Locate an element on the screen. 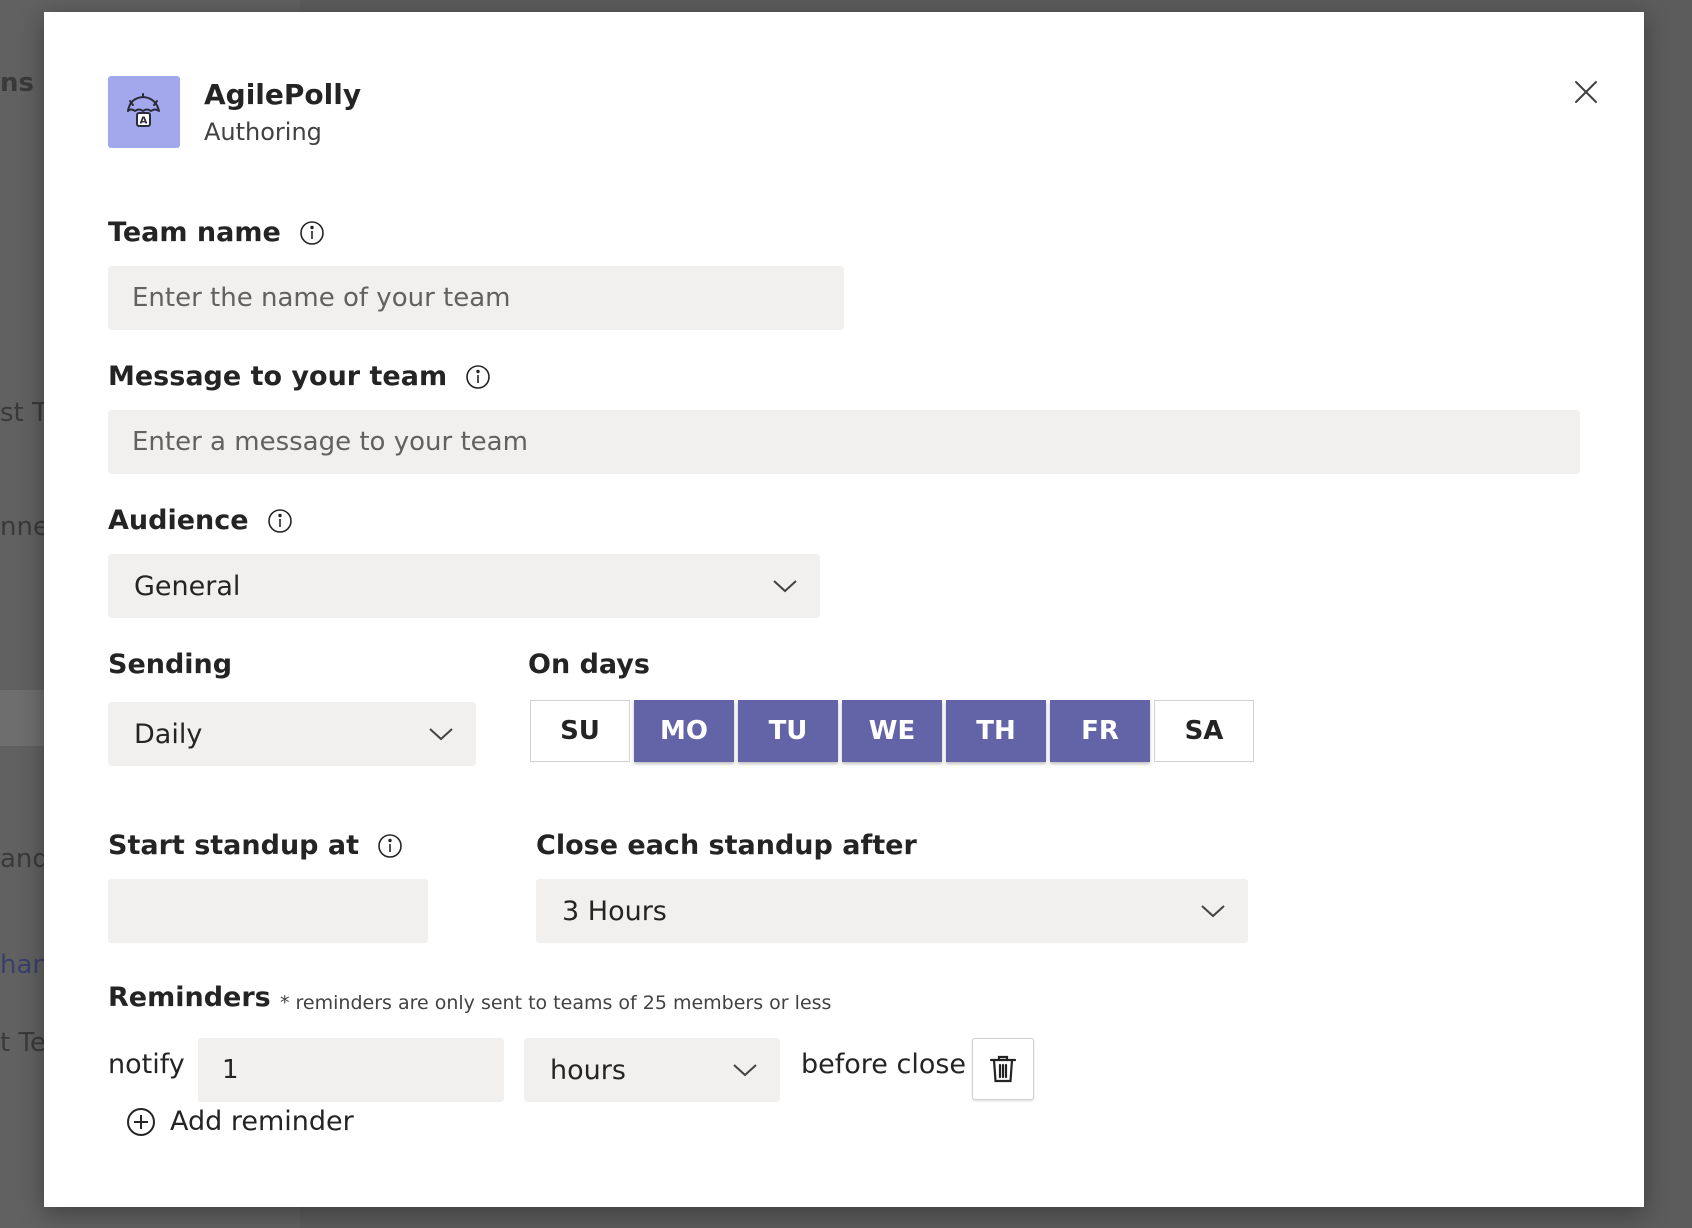 The width and height of the screenshot is (1692, 1228). day-toggle-sa: SA is located at coordinates (1204, 731).